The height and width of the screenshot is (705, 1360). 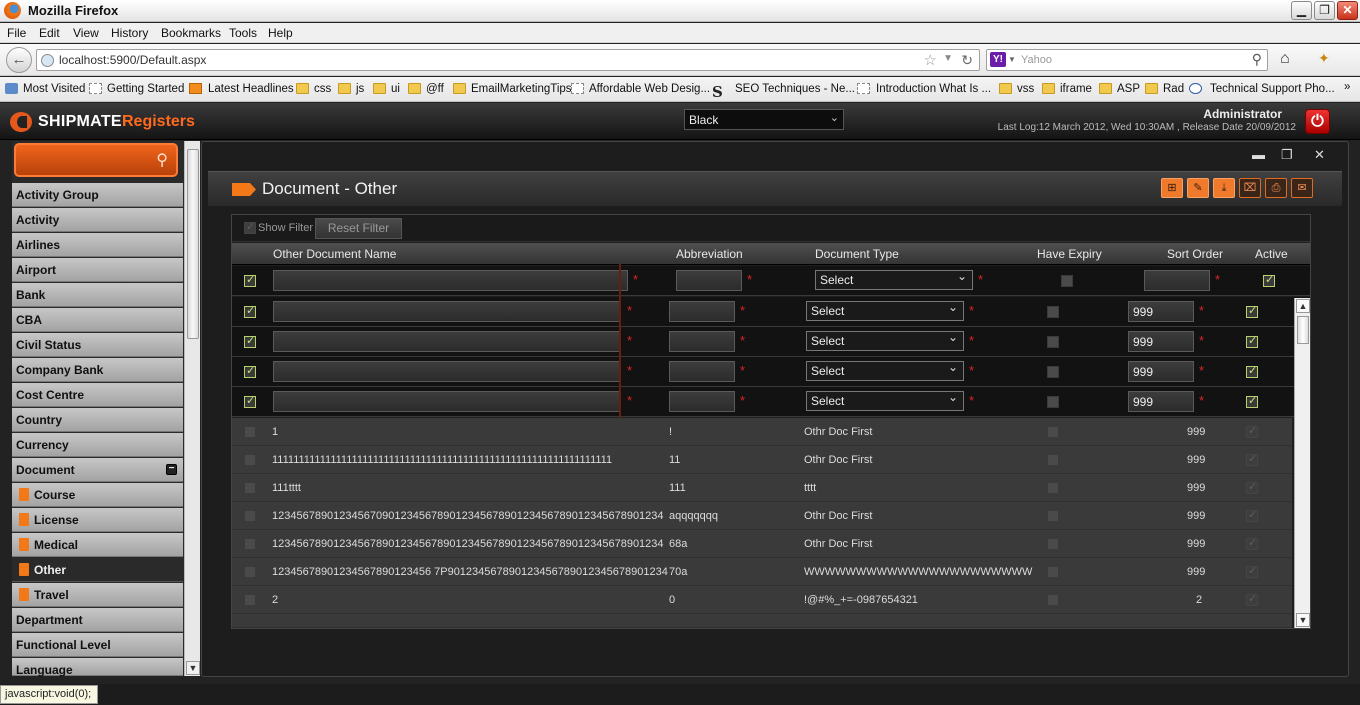 I want to click on edit-record-icon: ✎, so click(x=1198, y=188).